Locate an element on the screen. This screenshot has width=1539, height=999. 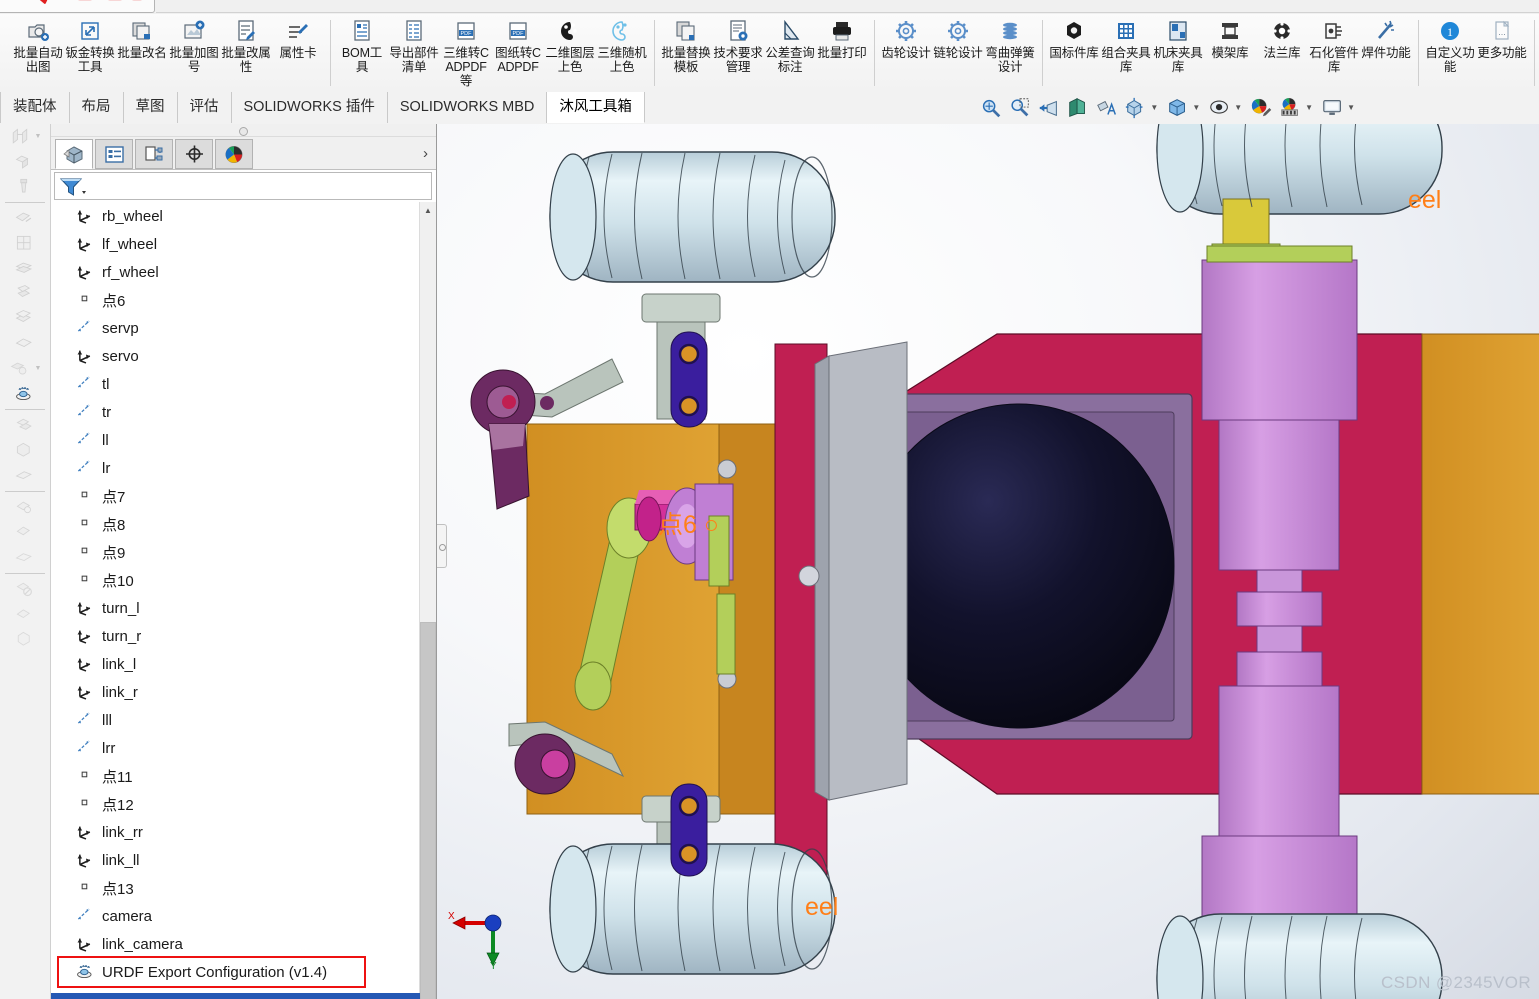
tree-item: turn_r is located at coordinates (237, 636).